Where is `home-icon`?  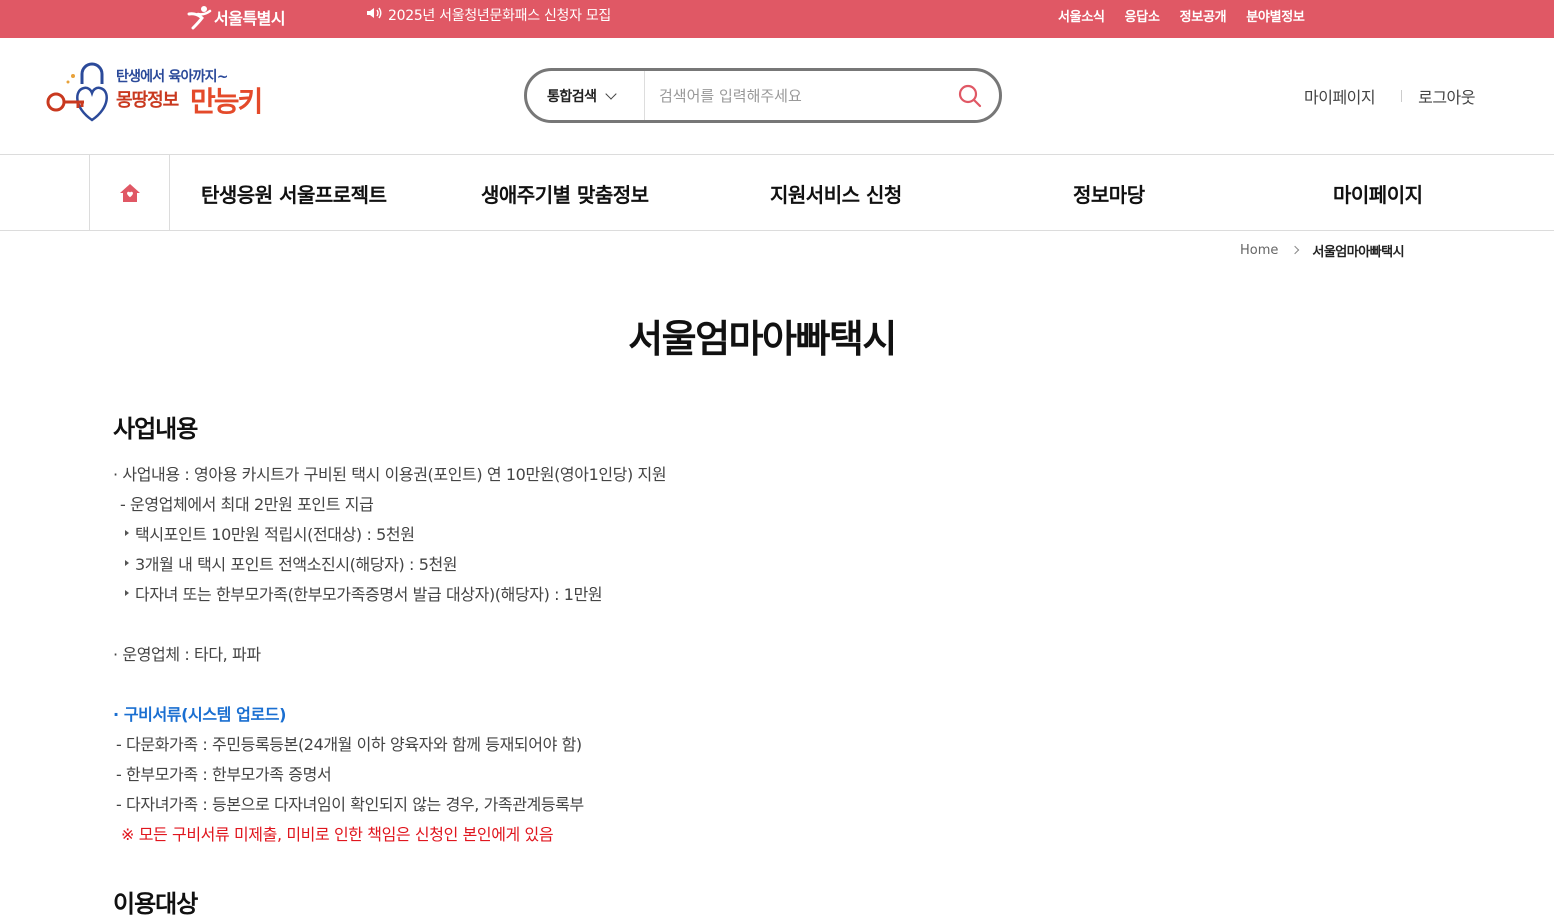 home-icon is located at coordinates (129, 193).